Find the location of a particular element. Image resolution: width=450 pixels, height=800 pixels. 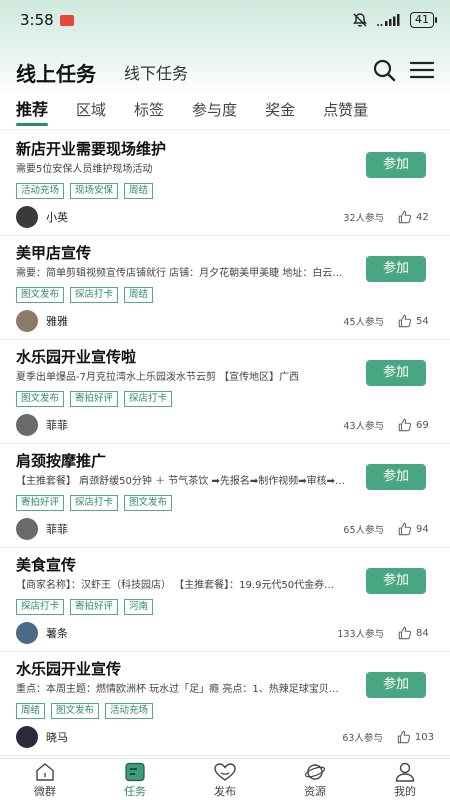

user-name: 雅雅 is located at coordinates (57, 321).